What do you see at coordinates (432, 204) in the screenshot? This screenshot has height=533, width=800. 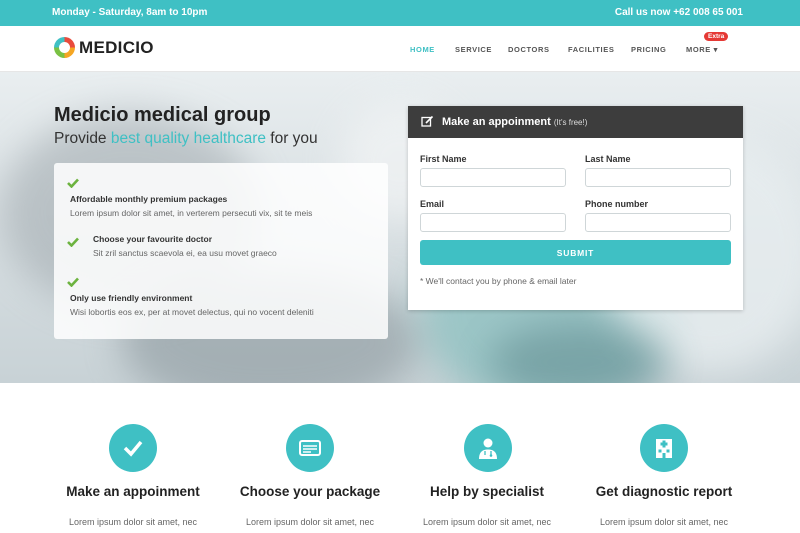 I see `email-label: Email` at bounding box center [432, 204].